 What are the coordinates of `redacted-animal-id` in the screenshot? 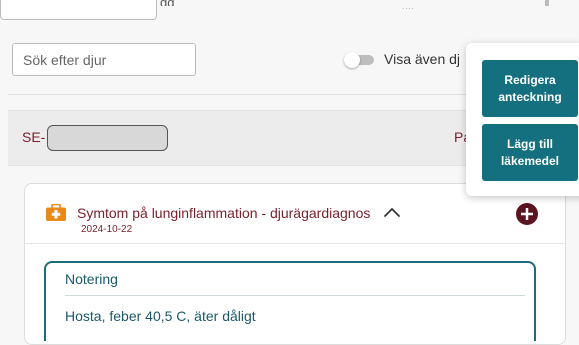 It's located at (107, 138).